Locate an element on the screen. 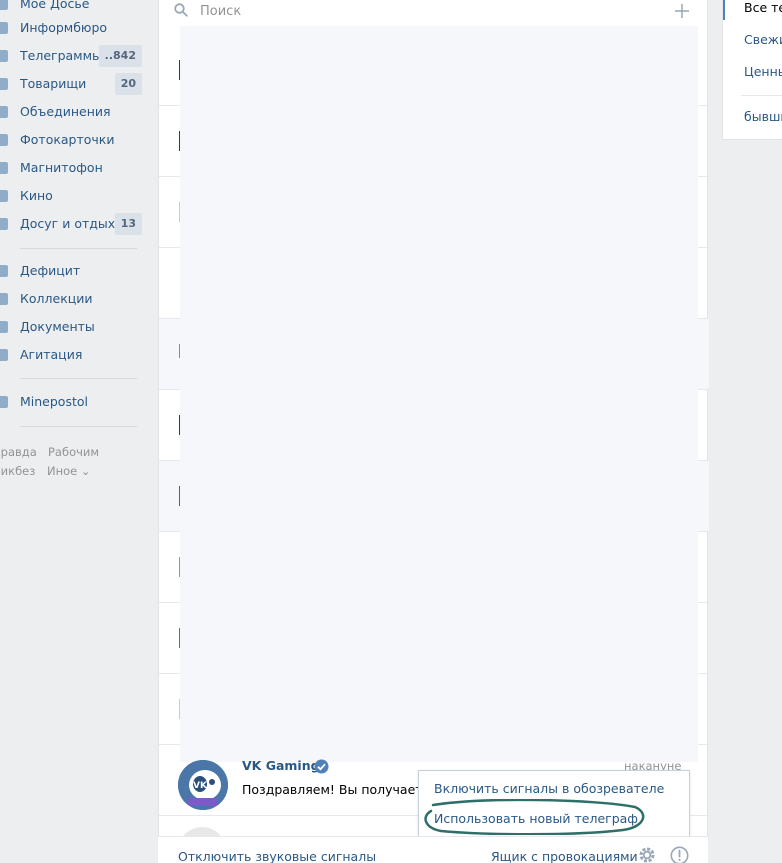 This screenshot has height=863, width=782. counter-badge: 13 is located at coordinates (128, 224).